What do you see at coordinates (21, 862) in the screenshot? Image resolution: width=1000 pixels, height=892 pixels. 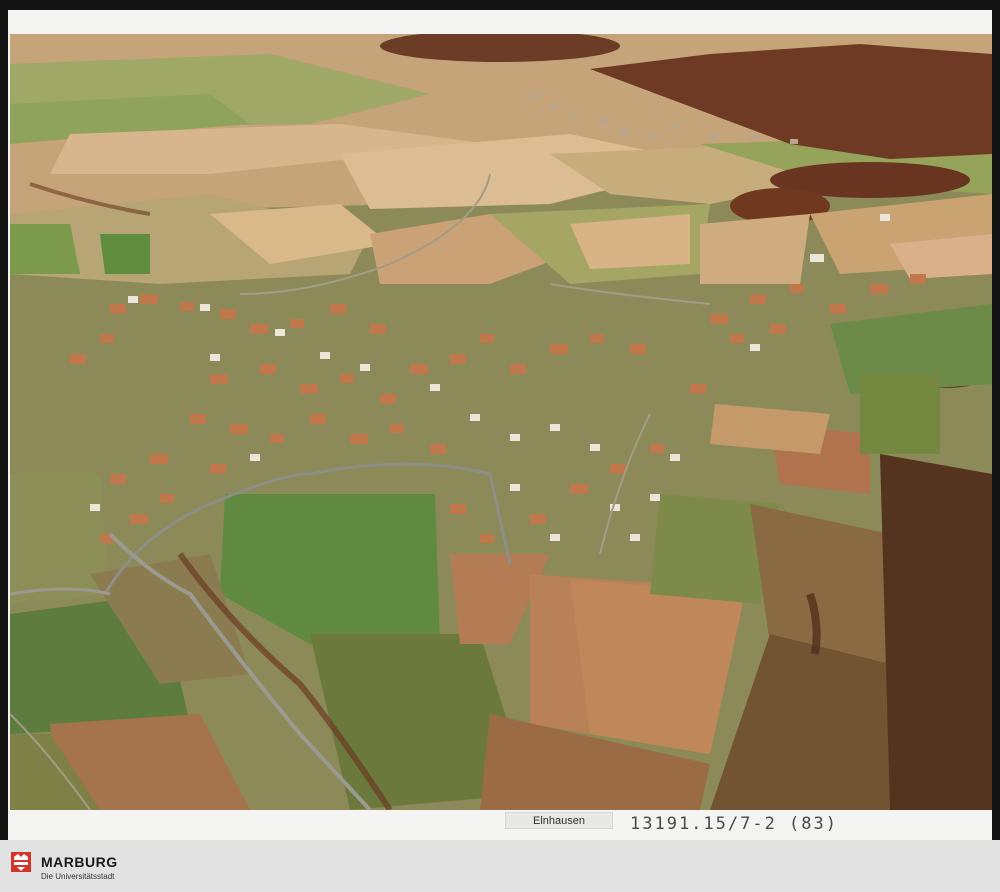 I see `marburg-logo-icon` at bounding box center [21, 862].